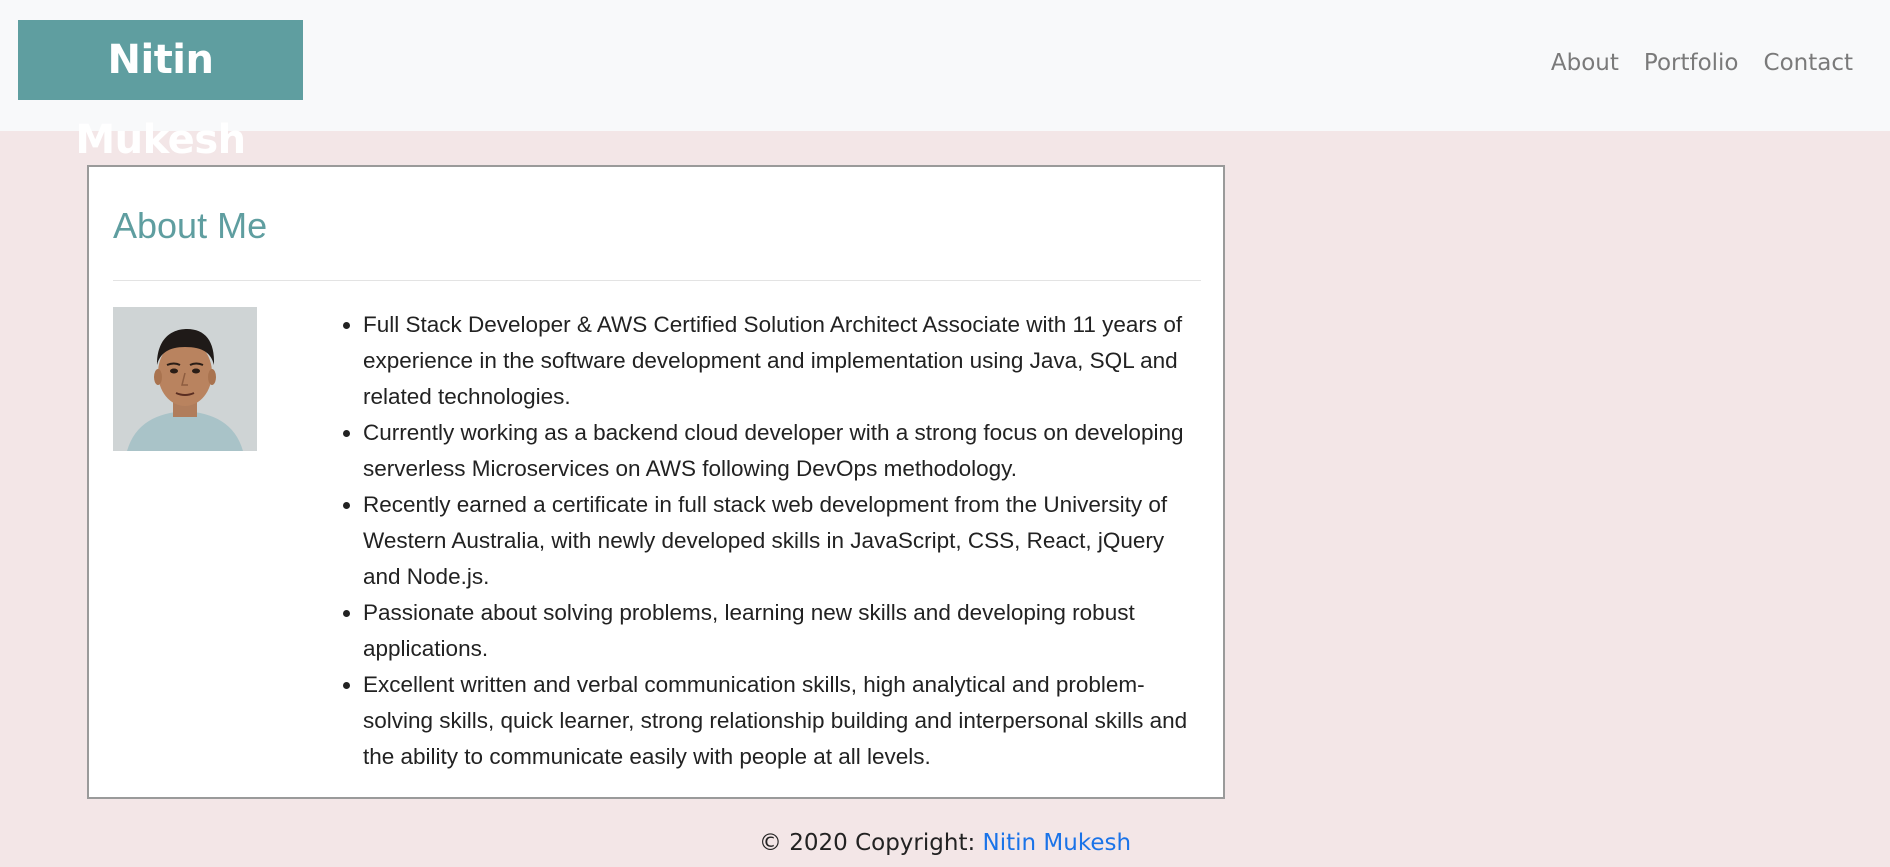  Describe the element at coordinates (160, 91) in the screenshot. I see `brand-logo-link: Nitin Mukesh` at that location.